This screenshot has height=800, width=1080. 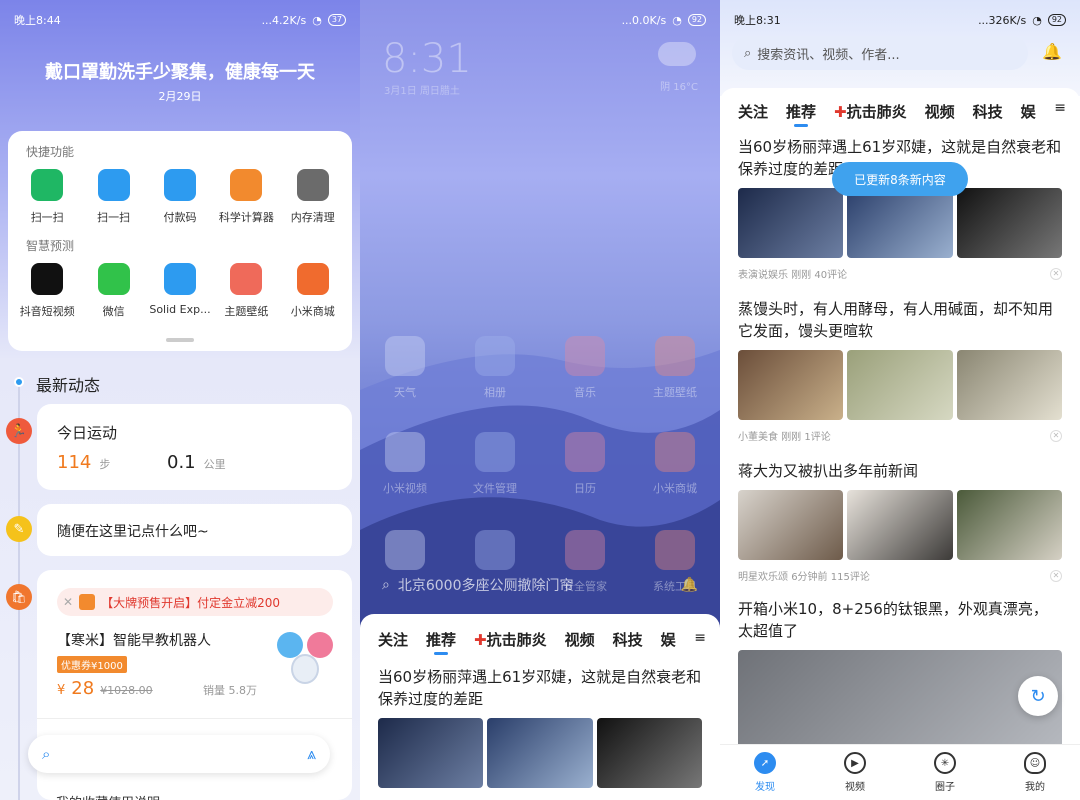 I want to click on note-text: 随便在这里记点什么吧~, so click(x=133, y=532).